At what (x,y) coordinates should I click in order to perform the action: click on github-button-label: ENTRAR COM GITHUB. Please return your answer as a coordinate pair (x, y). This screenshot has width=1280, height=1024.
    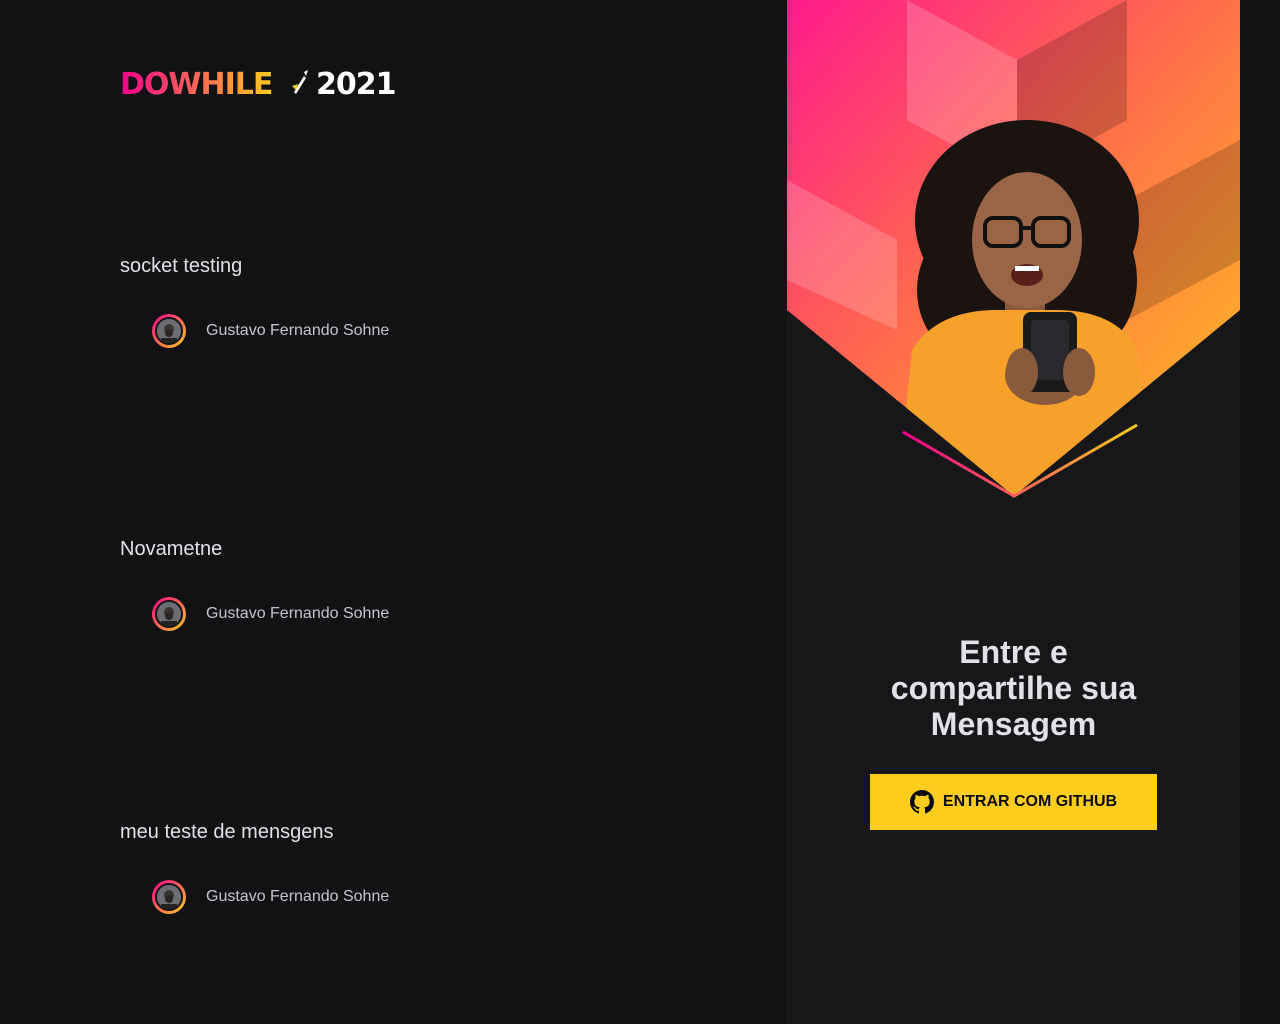
    Looking at the image, I should click on (1030, 801).